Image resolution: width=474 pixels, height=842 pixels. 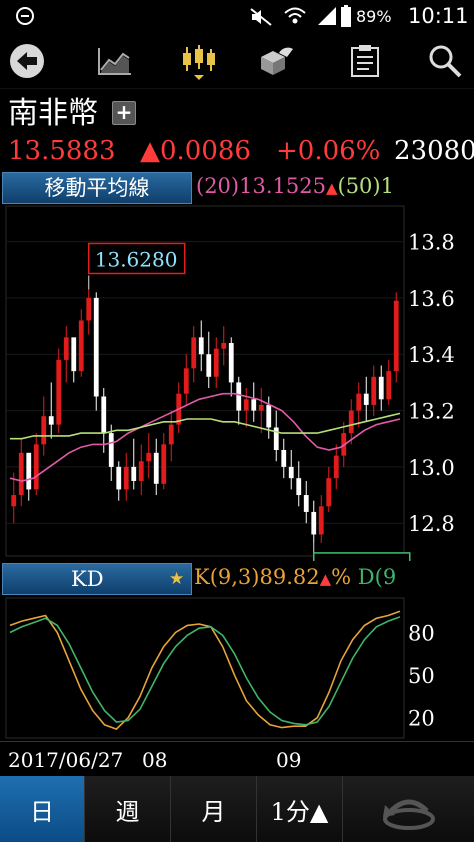 What do you see at coordinates (177, 579) in the screenshot?
I see `star-icon: ★` at bounding box center [177, 579].